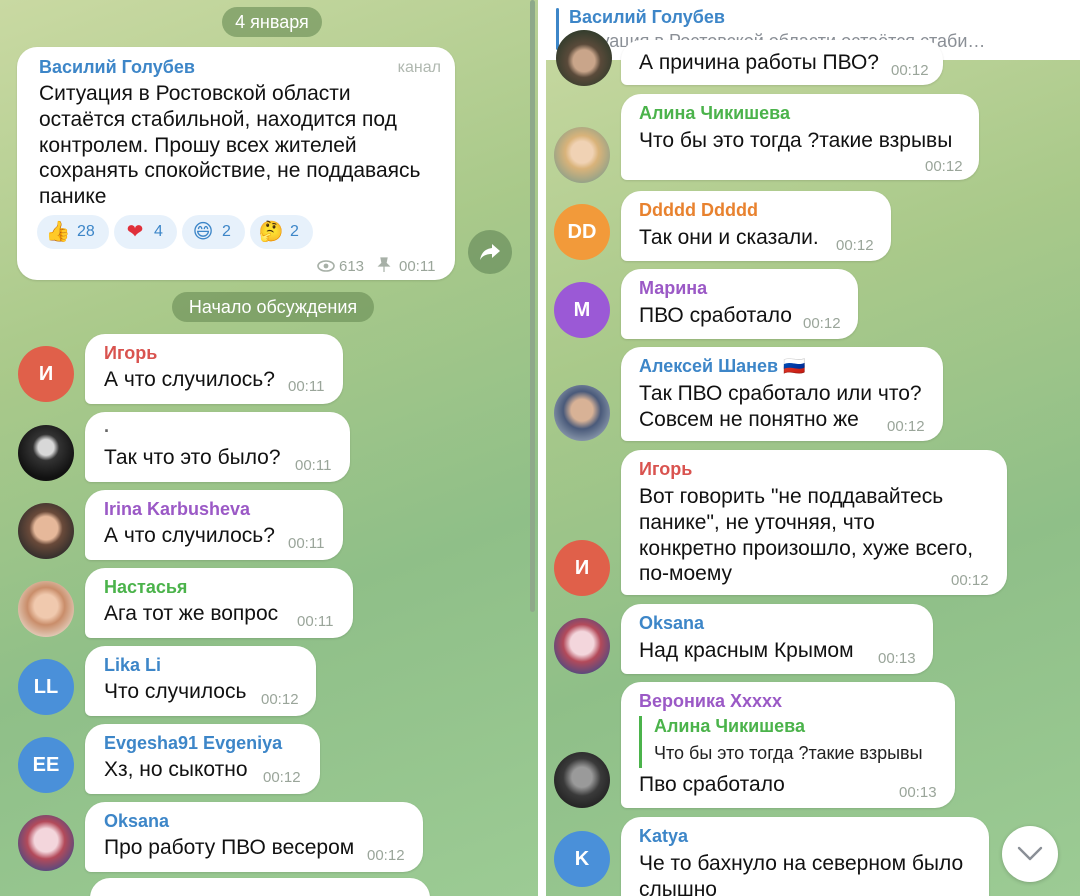 The image size is (1080, 896). I want to click on avatar: K, so click(582, 859).